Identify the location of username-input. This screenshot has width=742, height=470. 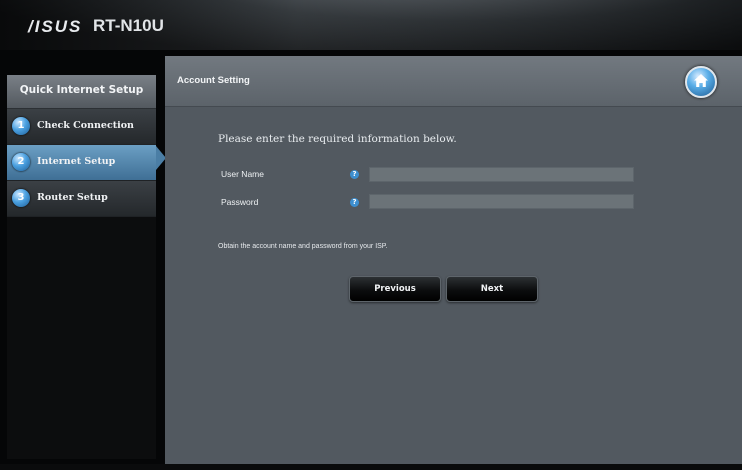
(501, 174).